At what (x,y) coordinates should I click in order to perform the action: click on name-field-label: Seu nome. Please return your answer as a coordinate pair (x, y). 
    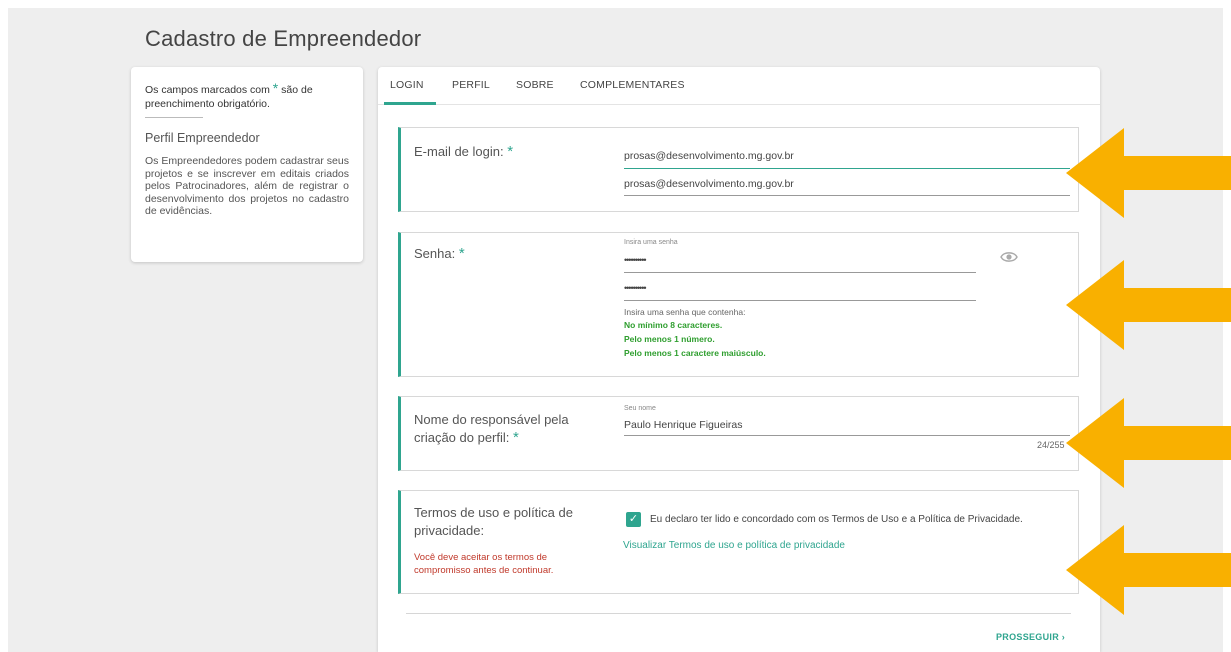
    Looking at the image, I should click on (640, 408).